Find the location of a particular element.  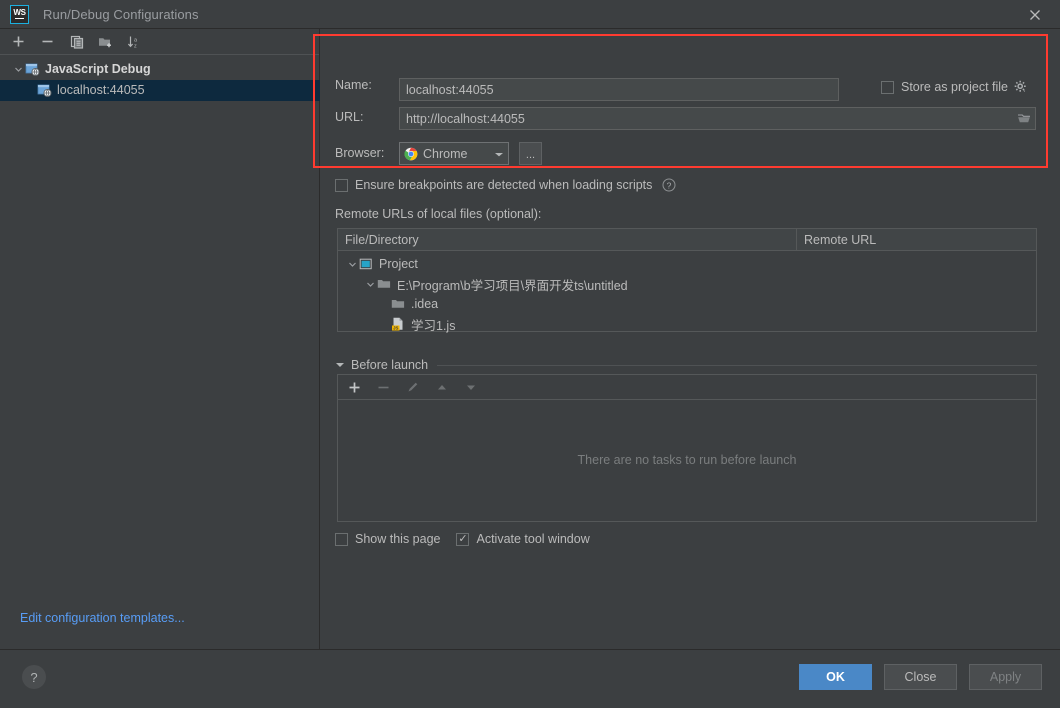

activate-tool-window-label: Activate tool window is located at coordinates (533, 539).